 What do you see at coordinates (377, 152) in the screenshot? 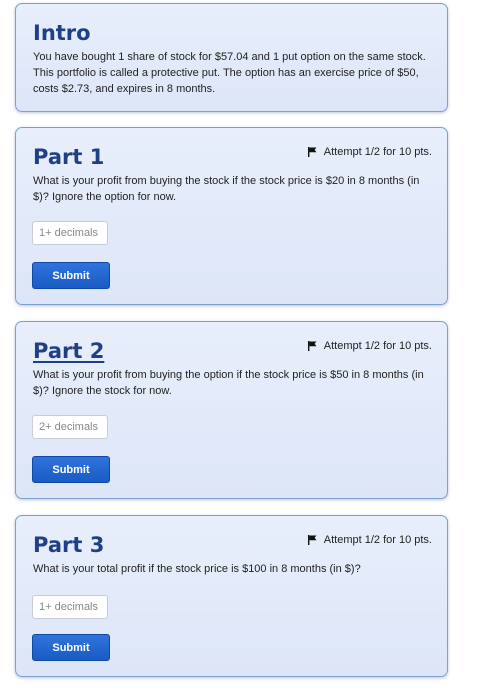
I see `part-1-attempt-text: Attempt 1/2 for 10 pts.` at bounding box center [377, 152].